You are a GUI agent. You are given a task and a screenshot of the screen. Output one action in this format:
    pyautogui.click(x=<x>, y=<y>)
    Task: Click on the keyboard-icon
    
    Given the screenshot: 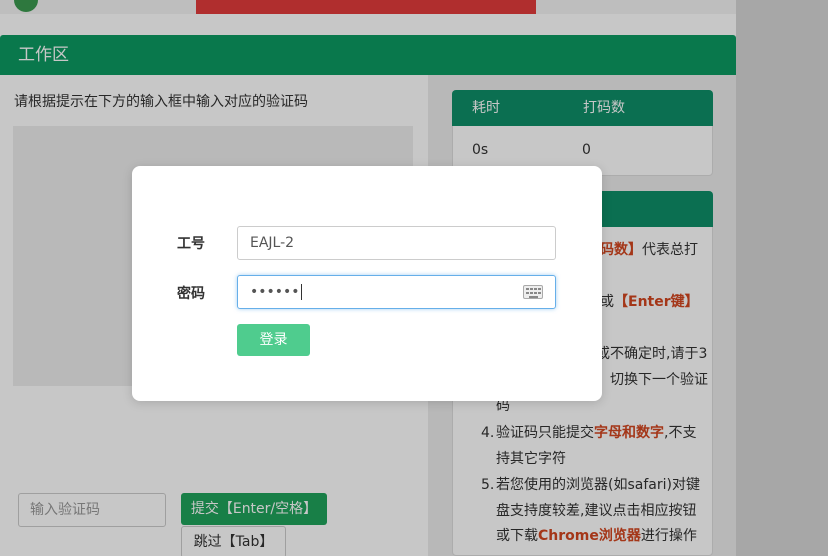 What is the action you would take?
    pyautogui.click(x=533, y=292)
    